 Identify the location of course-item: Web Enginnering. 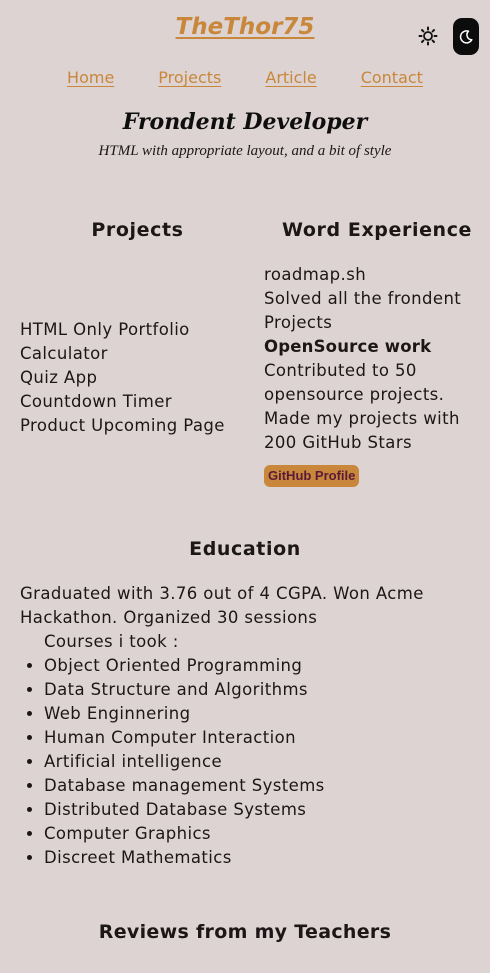
(257, 714).